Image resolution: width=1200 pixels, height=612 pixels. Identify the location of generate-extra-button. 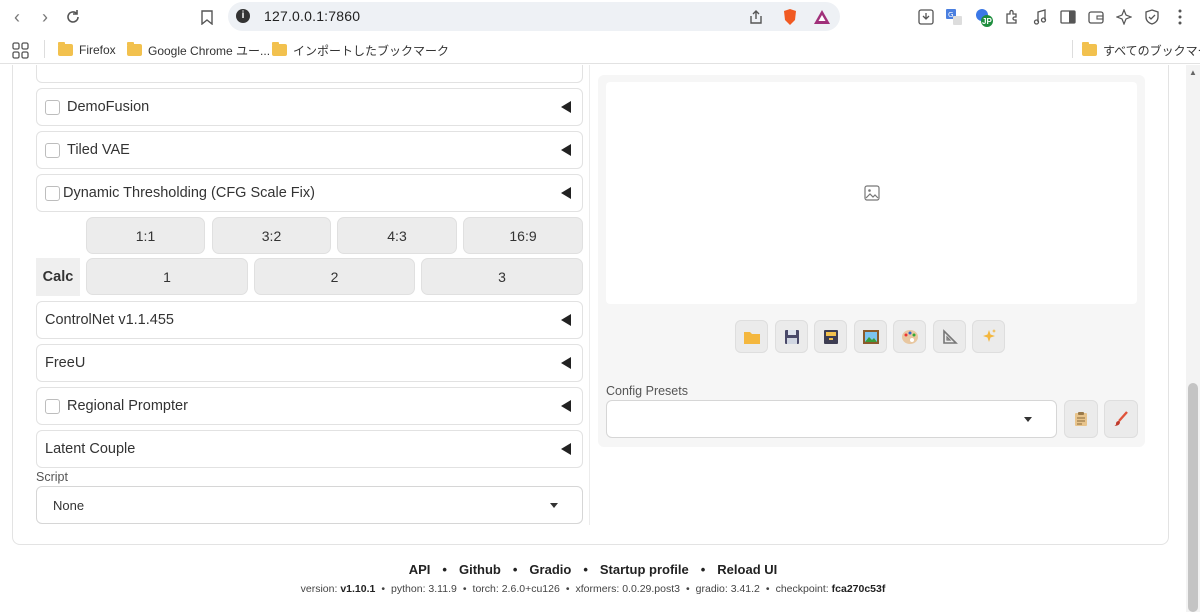
(988, 336).